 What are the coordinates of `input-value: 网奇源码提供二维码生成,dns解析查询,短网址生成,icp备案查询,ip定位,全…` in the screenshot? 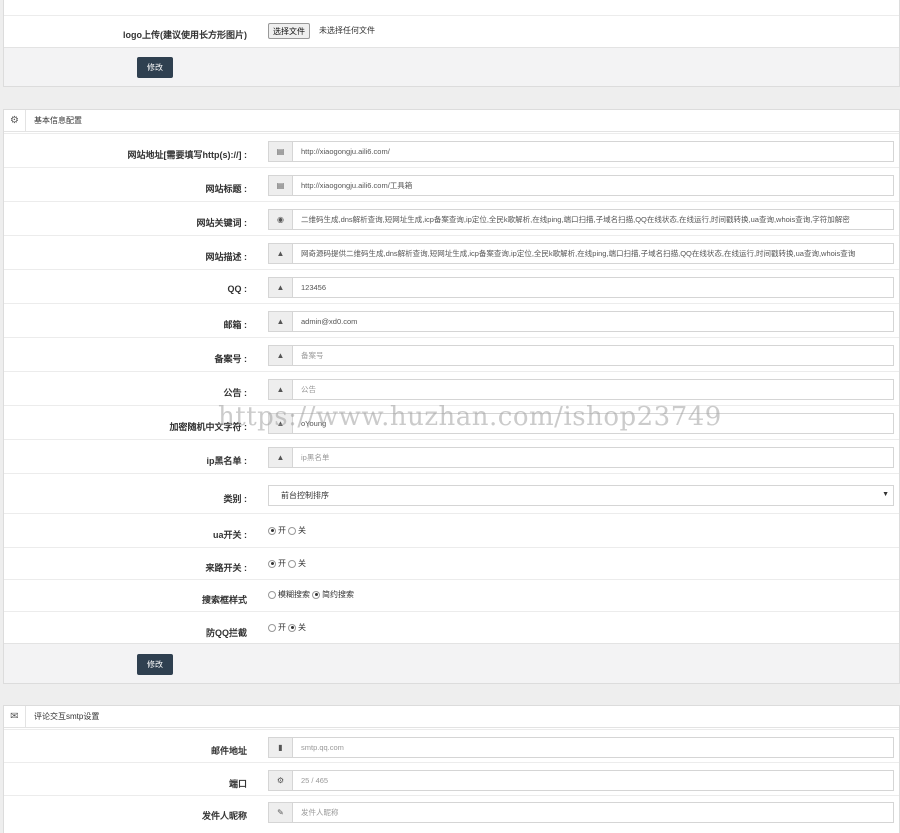 It's located at (578, 253).